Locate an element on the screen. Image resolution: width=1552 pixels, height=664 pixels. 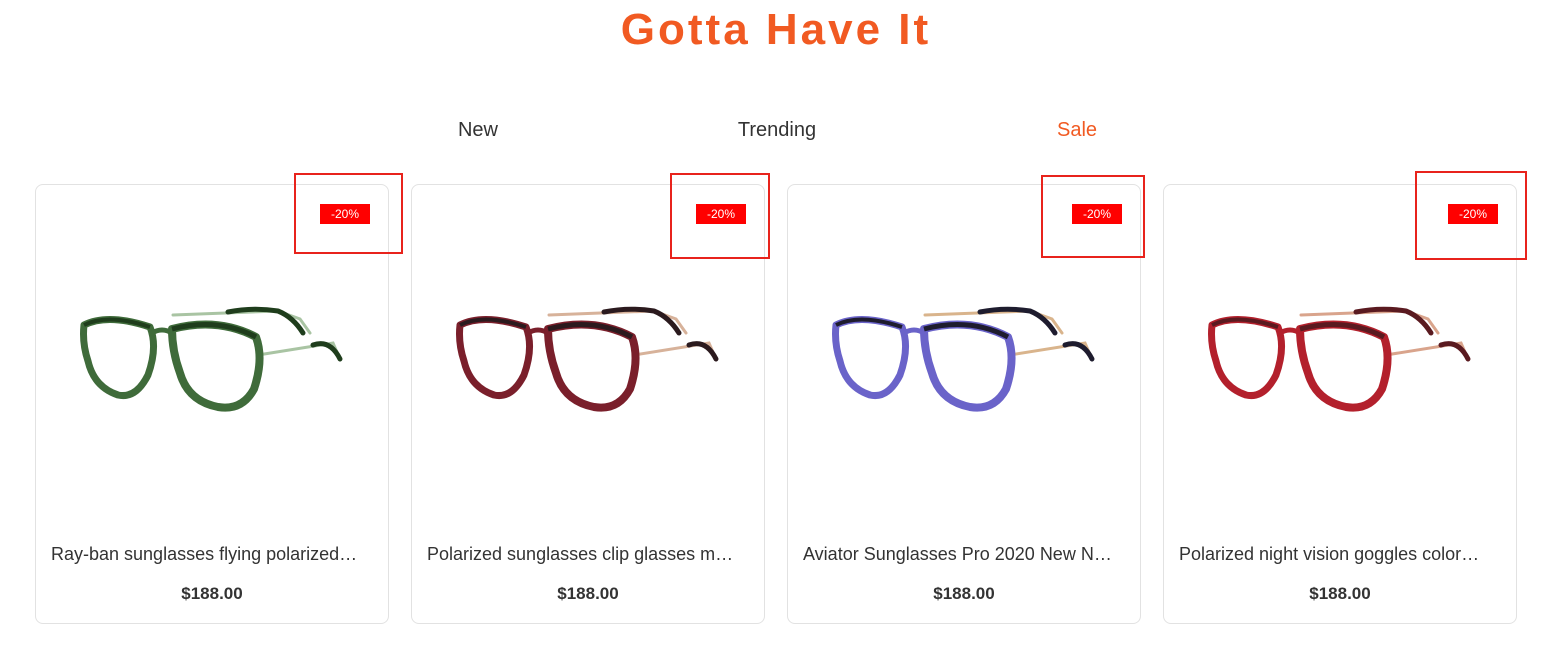
tab-trending: Trending is located at coordinates (777, 130).